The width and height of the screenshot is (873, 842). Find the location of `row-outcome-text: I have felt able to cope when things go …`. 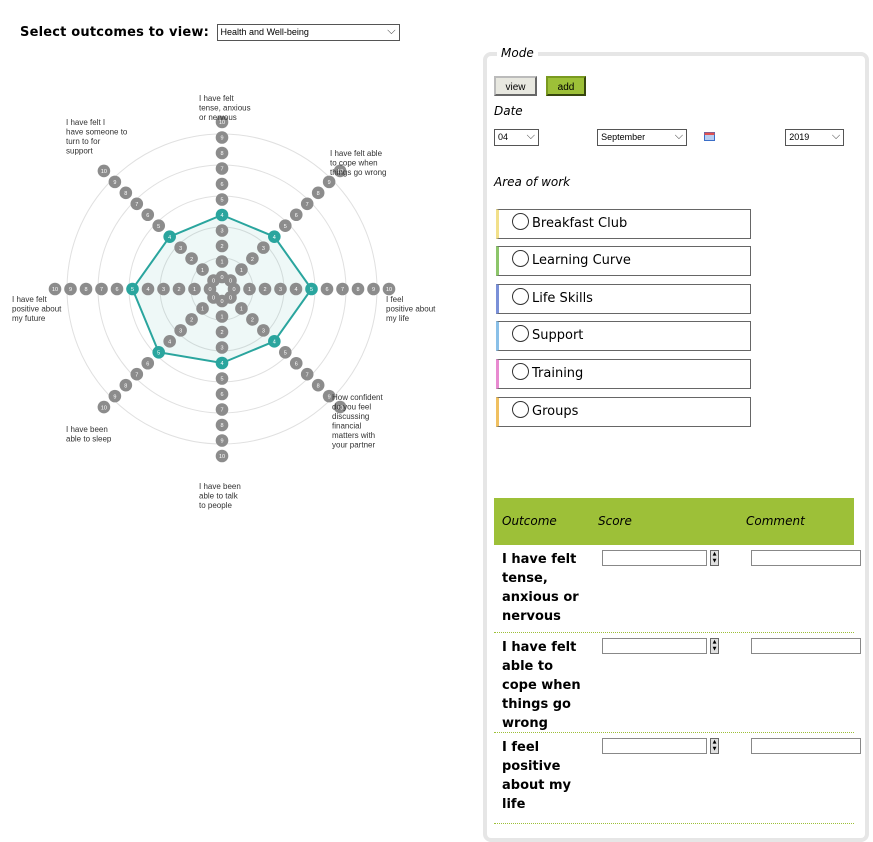

row-outcome-text: I have felt able to cope when things go … is located at coordinates (541, 685).